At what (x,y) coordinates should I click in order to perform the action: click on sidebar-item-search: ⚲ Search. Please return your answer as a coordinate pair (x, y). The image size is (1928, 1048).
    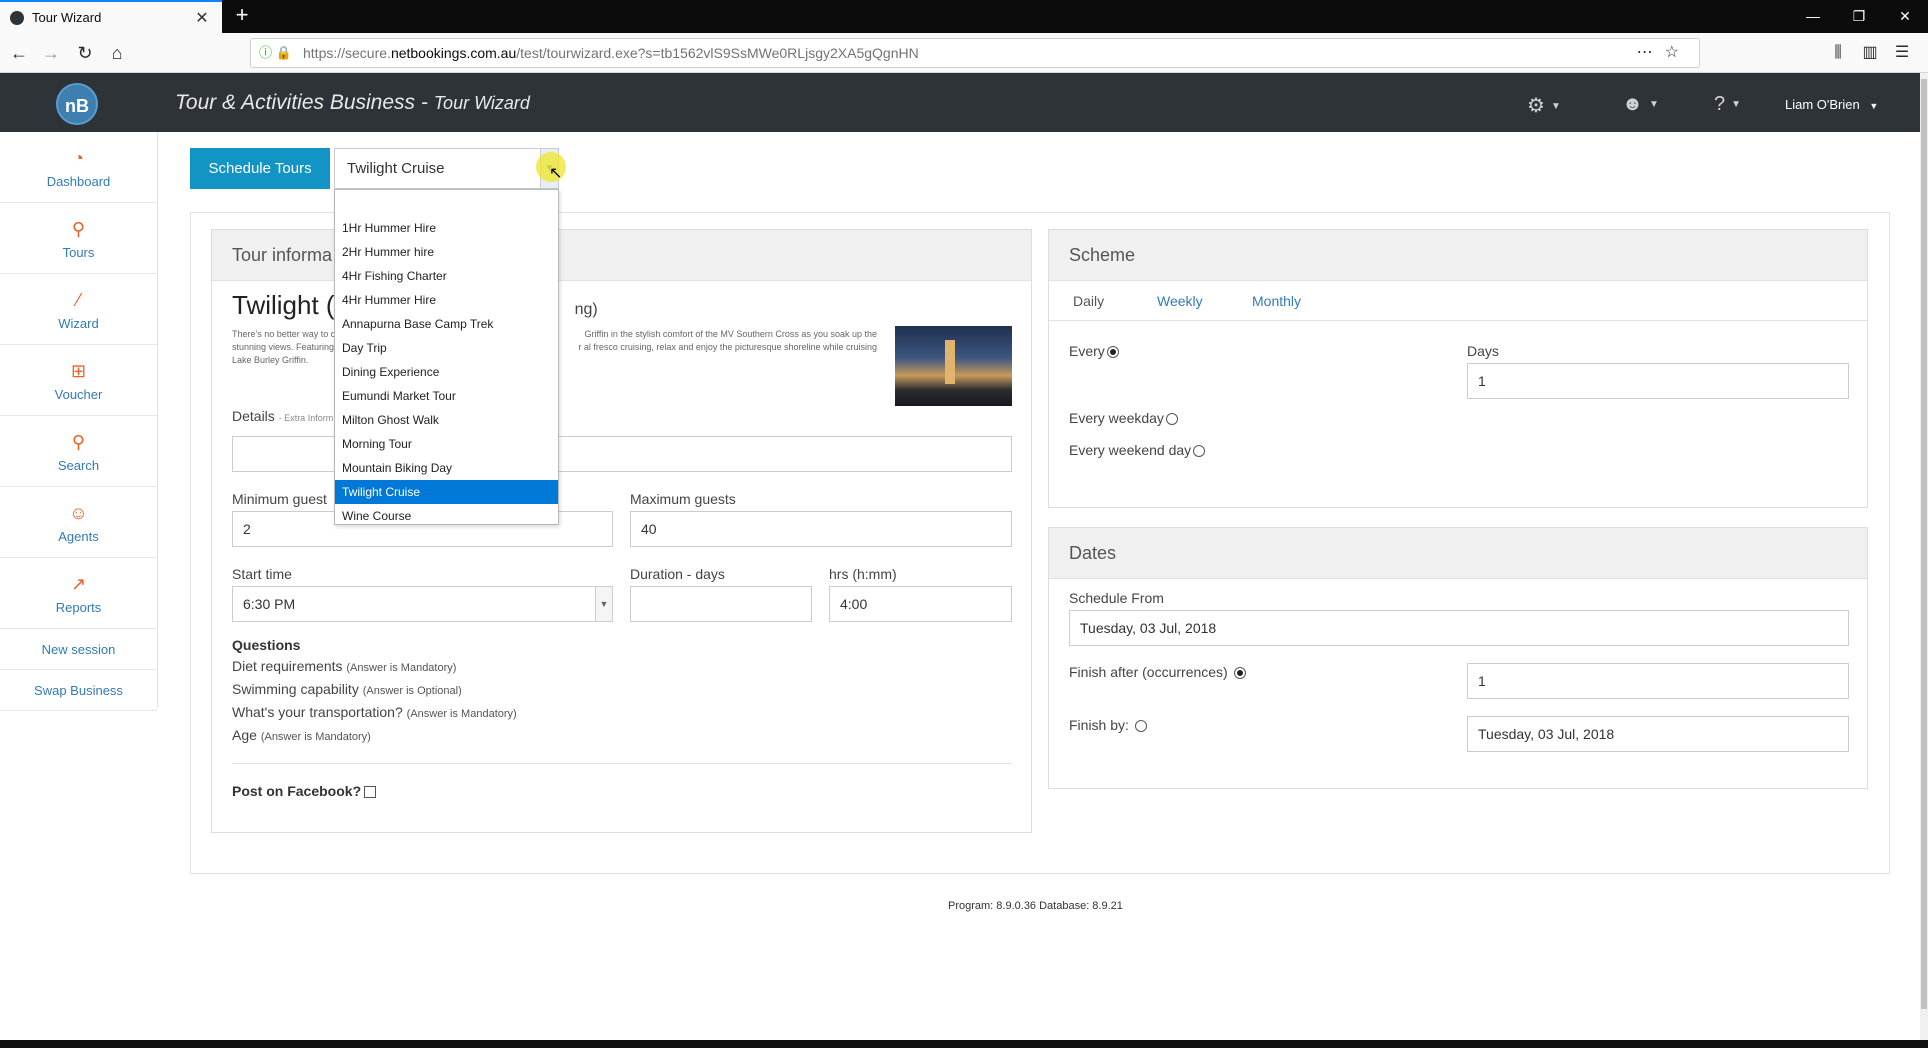
    Looking at the image, I should click on (78, 451).